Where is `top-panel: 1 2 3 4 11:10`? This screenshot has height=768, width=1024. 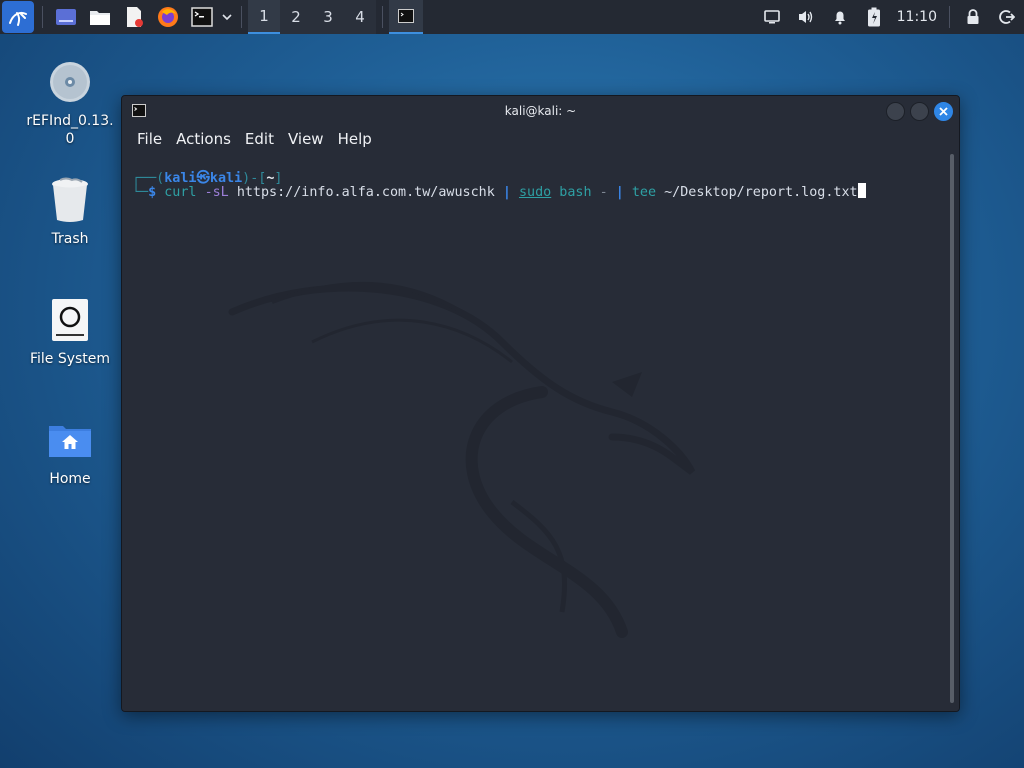
top-panel: 1 2 3 4 11:10 is located at coordinates (512, 17).